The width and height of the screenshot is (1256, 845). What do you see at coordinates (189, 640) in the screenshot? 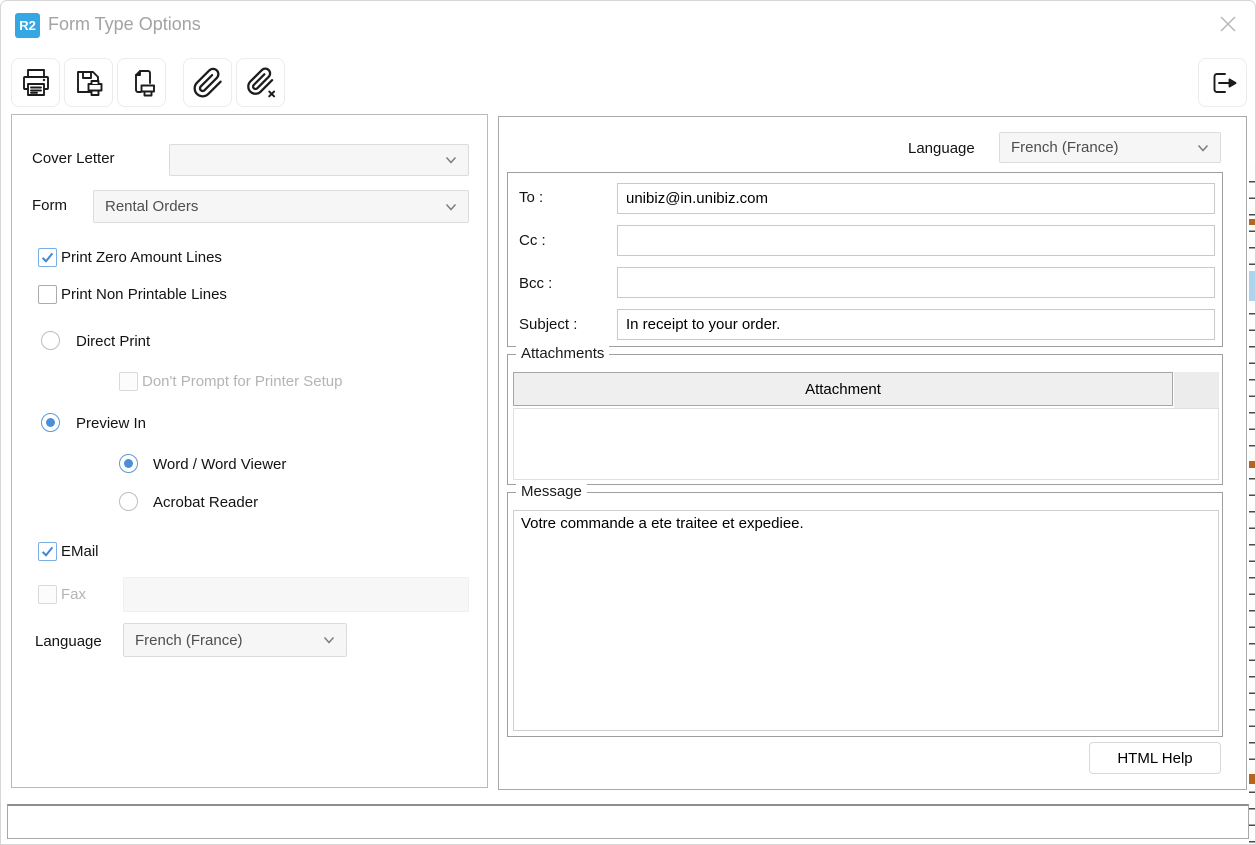
I see `language-value: French (France)` at bounding box center [189, 640].